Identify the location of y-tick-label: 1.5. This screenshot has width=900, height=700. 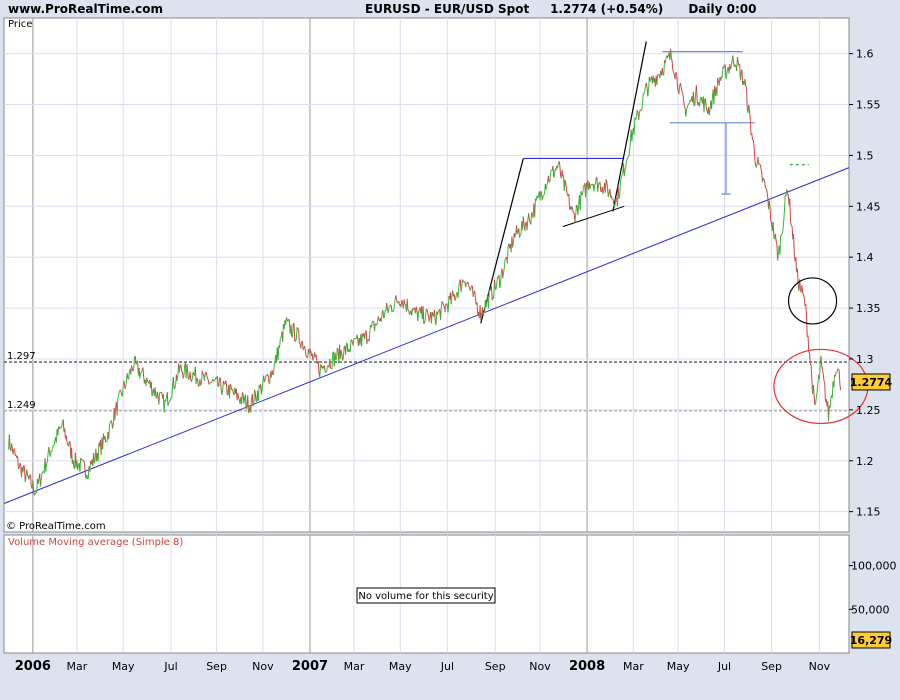
(865, 155).